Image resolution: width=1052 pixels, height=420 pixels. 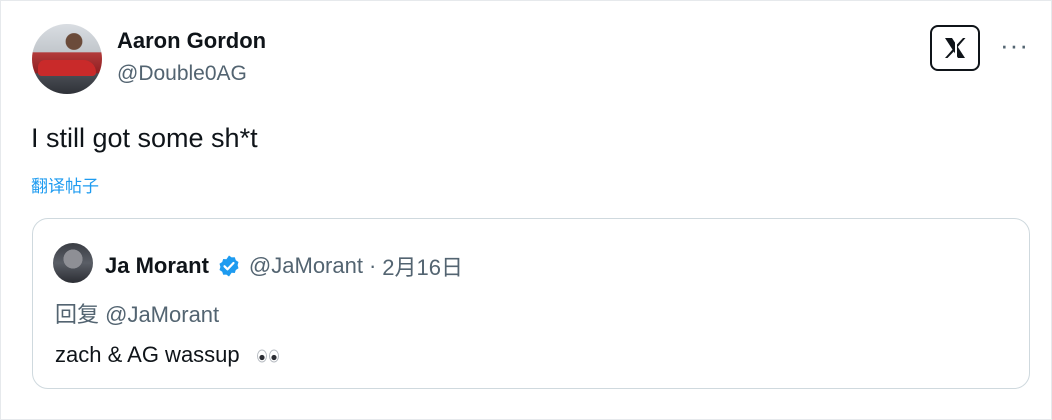 I want to click on quoted-date: 2月16日, so click(x=422, y=266).